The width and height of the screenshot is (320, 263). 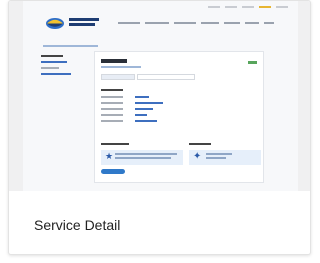 I want to click on preview-review-button, so click(x=113, y=171).